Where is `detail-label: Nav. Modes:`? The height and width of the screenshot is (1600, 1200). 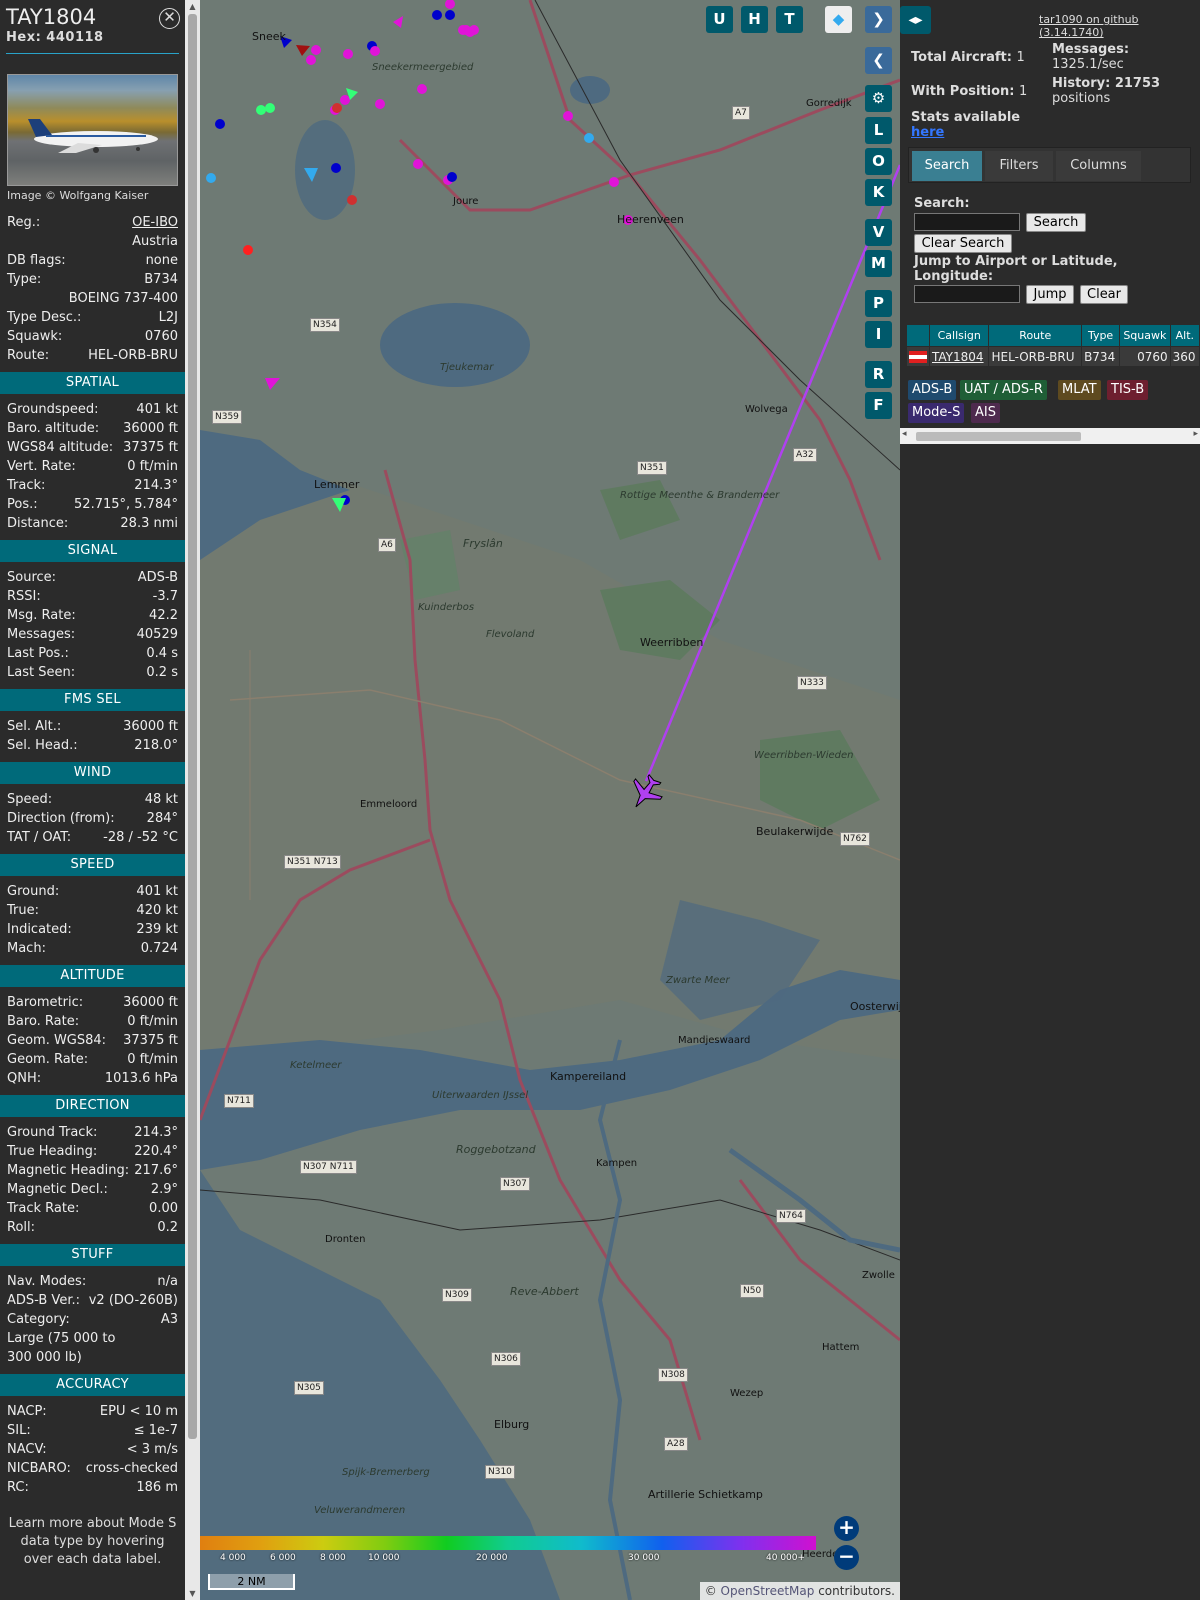 detail-label: Nav. Modes: is located at coordinates (46, 1281).